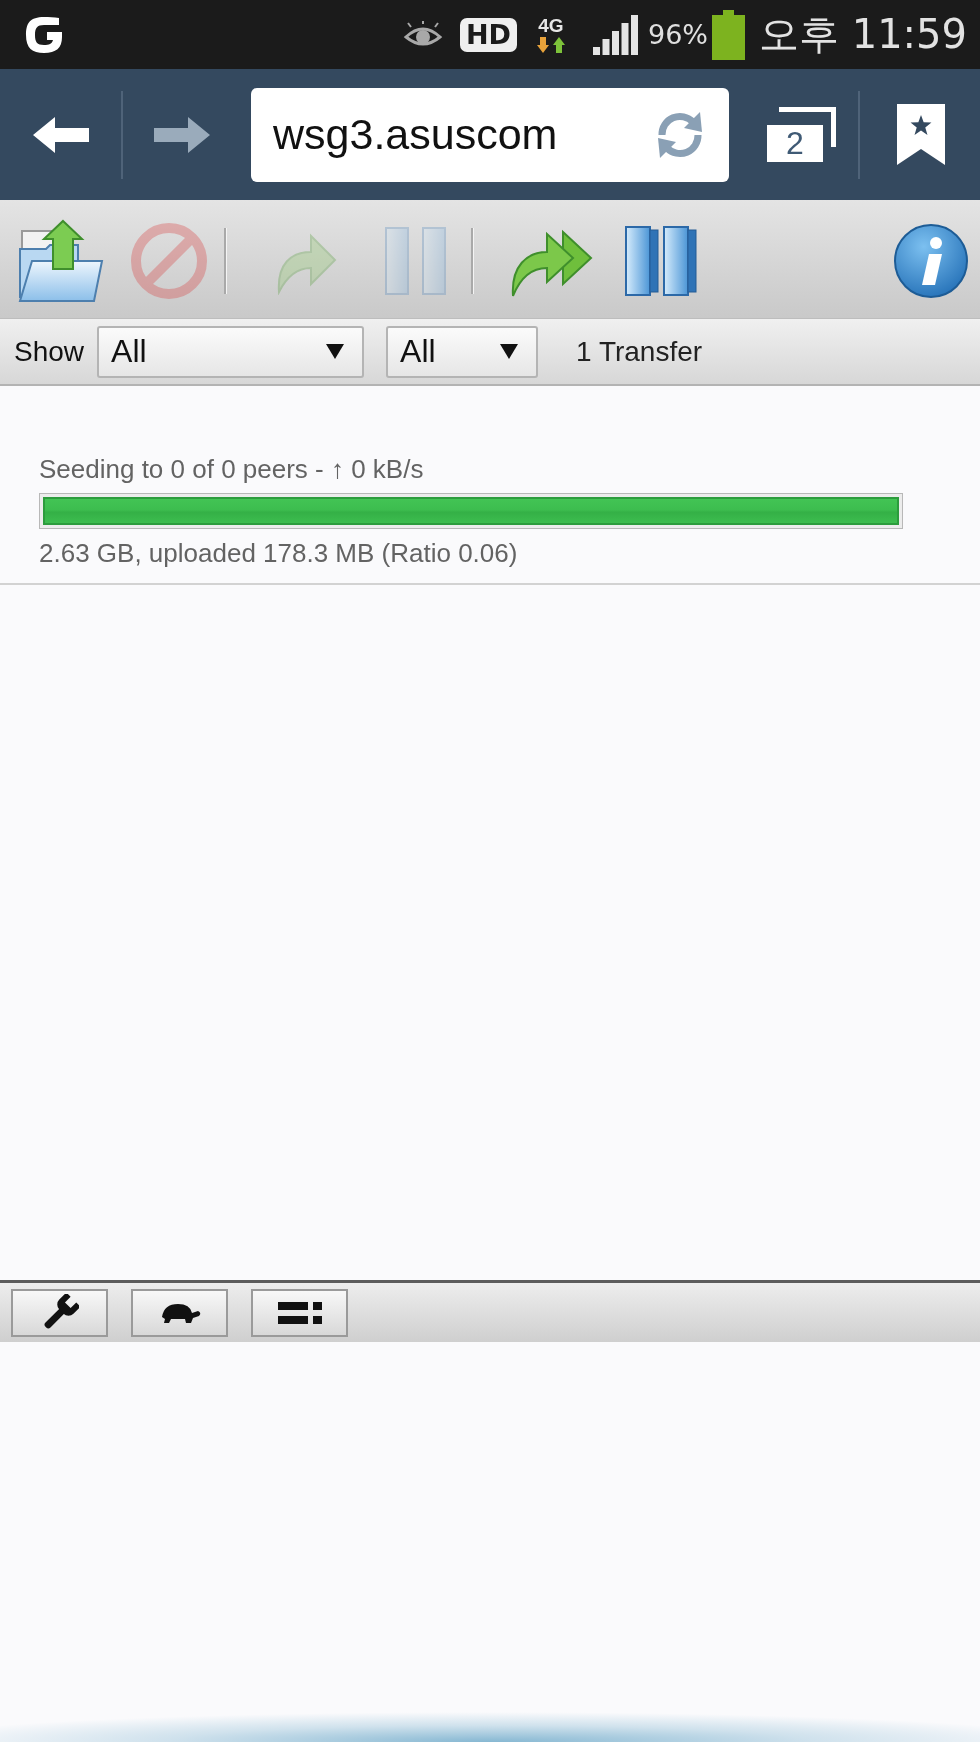  I want to click on folder-upload-icon, so click(60, 261).